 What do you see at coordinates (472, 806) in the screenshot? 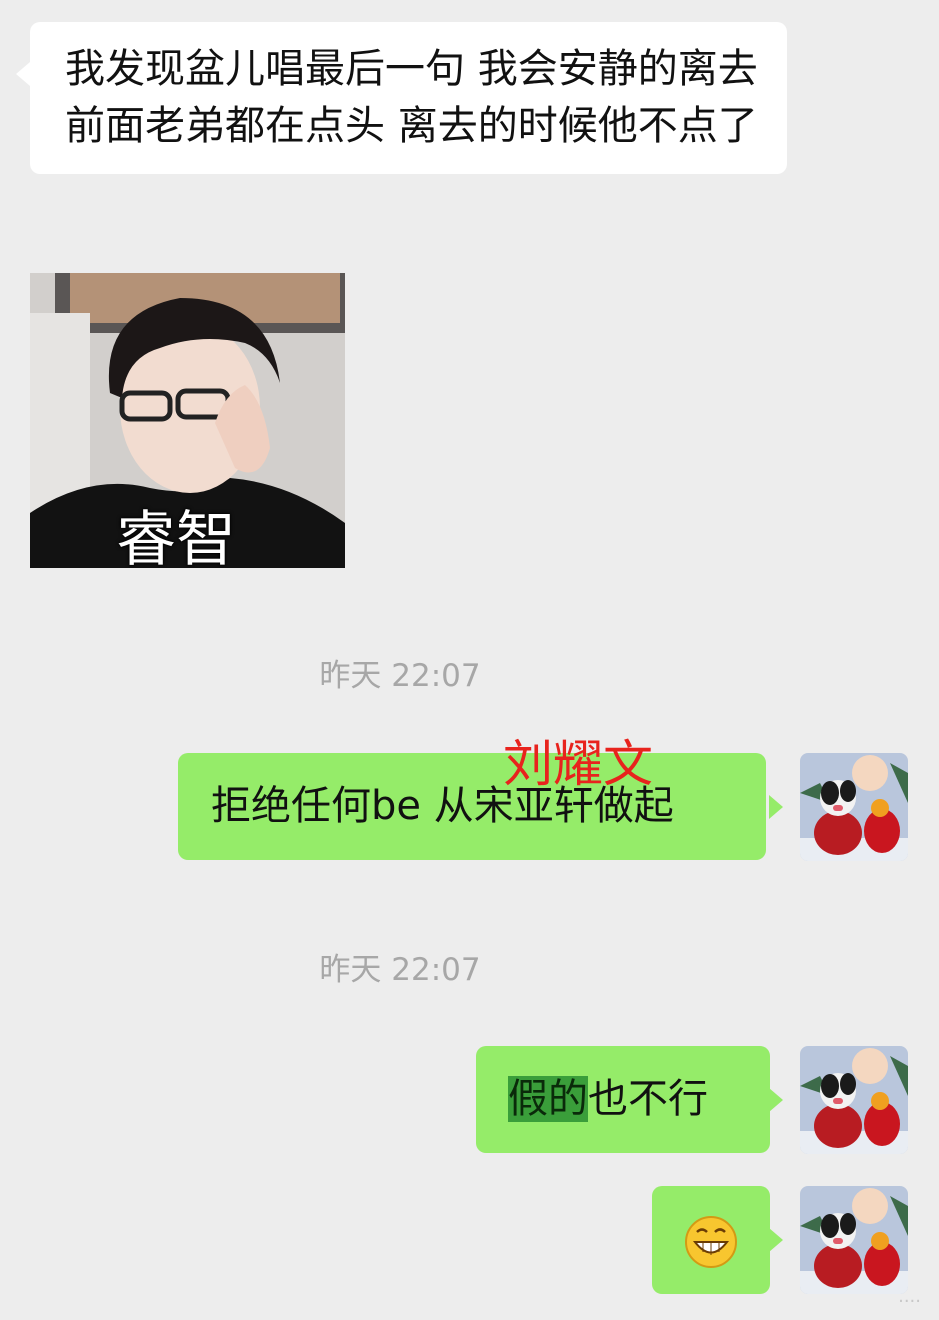
I see `outgoing-message-bubble: 拒绝任何be 从宋亚轩做起` at bounding box center [472, 806].